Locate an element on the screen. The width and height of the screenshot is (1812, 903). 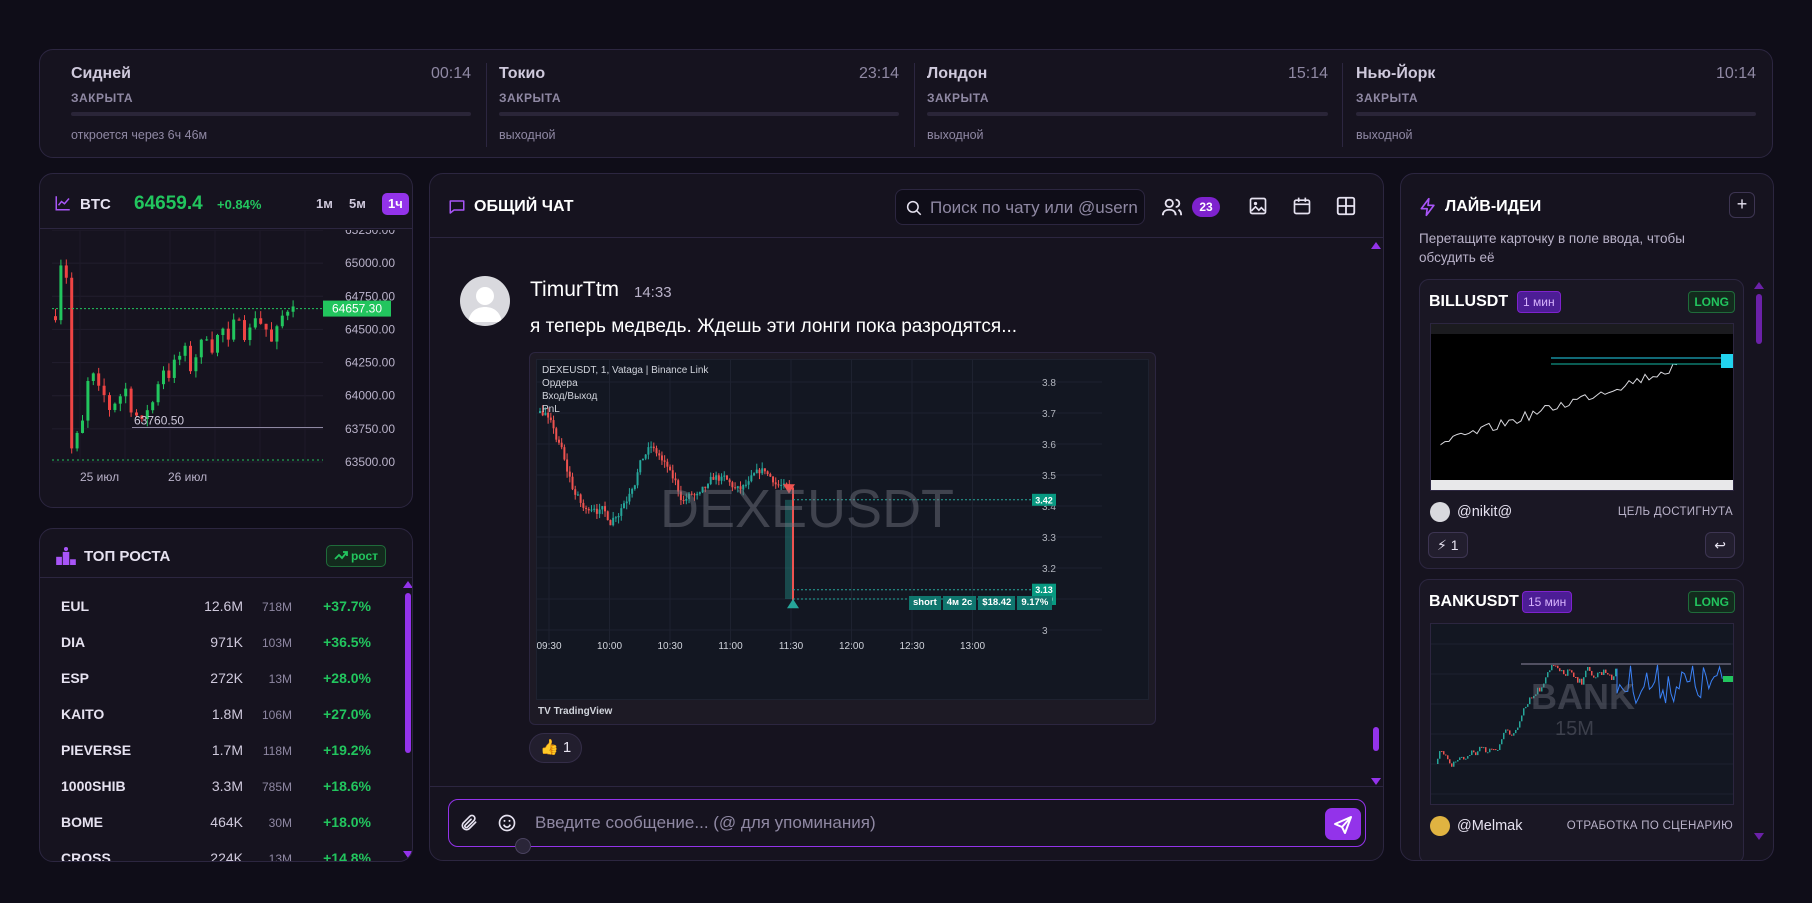
list-item: ESP 272K 13M +28.0% is located at coordinates (216, 678).